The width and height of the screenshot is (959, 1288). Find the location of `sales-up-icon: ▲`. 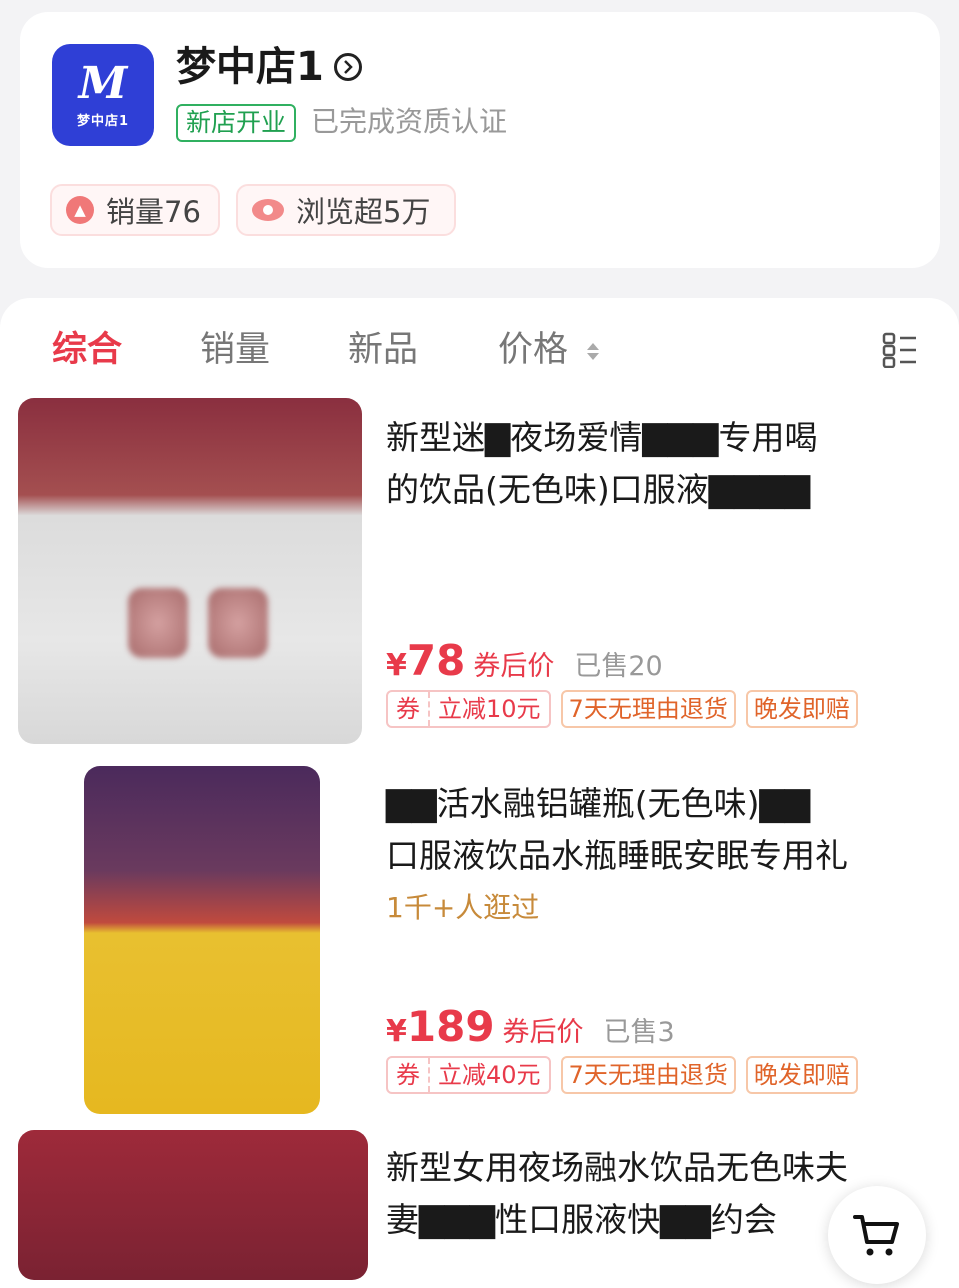

sales-up-icon: ▲ is located at coordinates (80, 210).